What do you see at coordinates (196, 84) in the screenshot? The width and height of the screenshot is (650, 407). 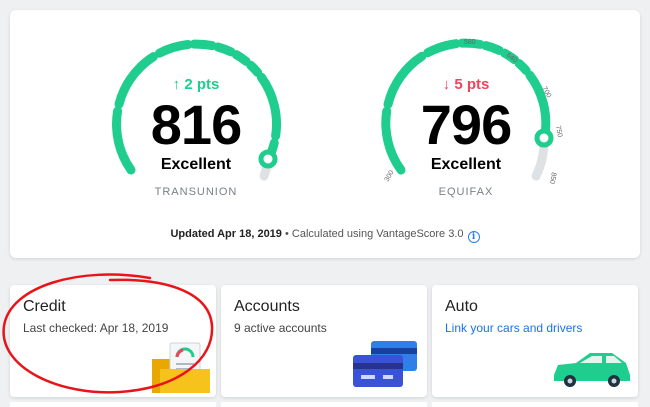 I see `transunion-change: ↑ 2 pts` at bounding box center [196, 84].